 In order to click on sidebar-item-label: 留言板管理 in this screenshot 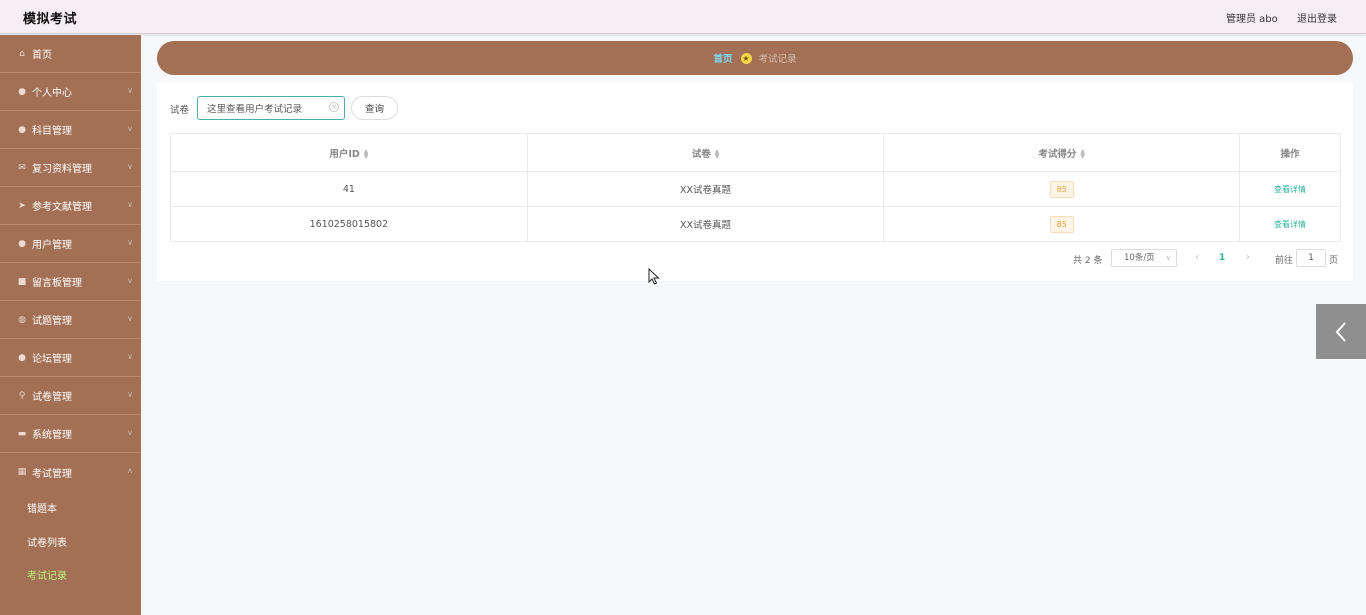, I will do `click(57, 283)`.